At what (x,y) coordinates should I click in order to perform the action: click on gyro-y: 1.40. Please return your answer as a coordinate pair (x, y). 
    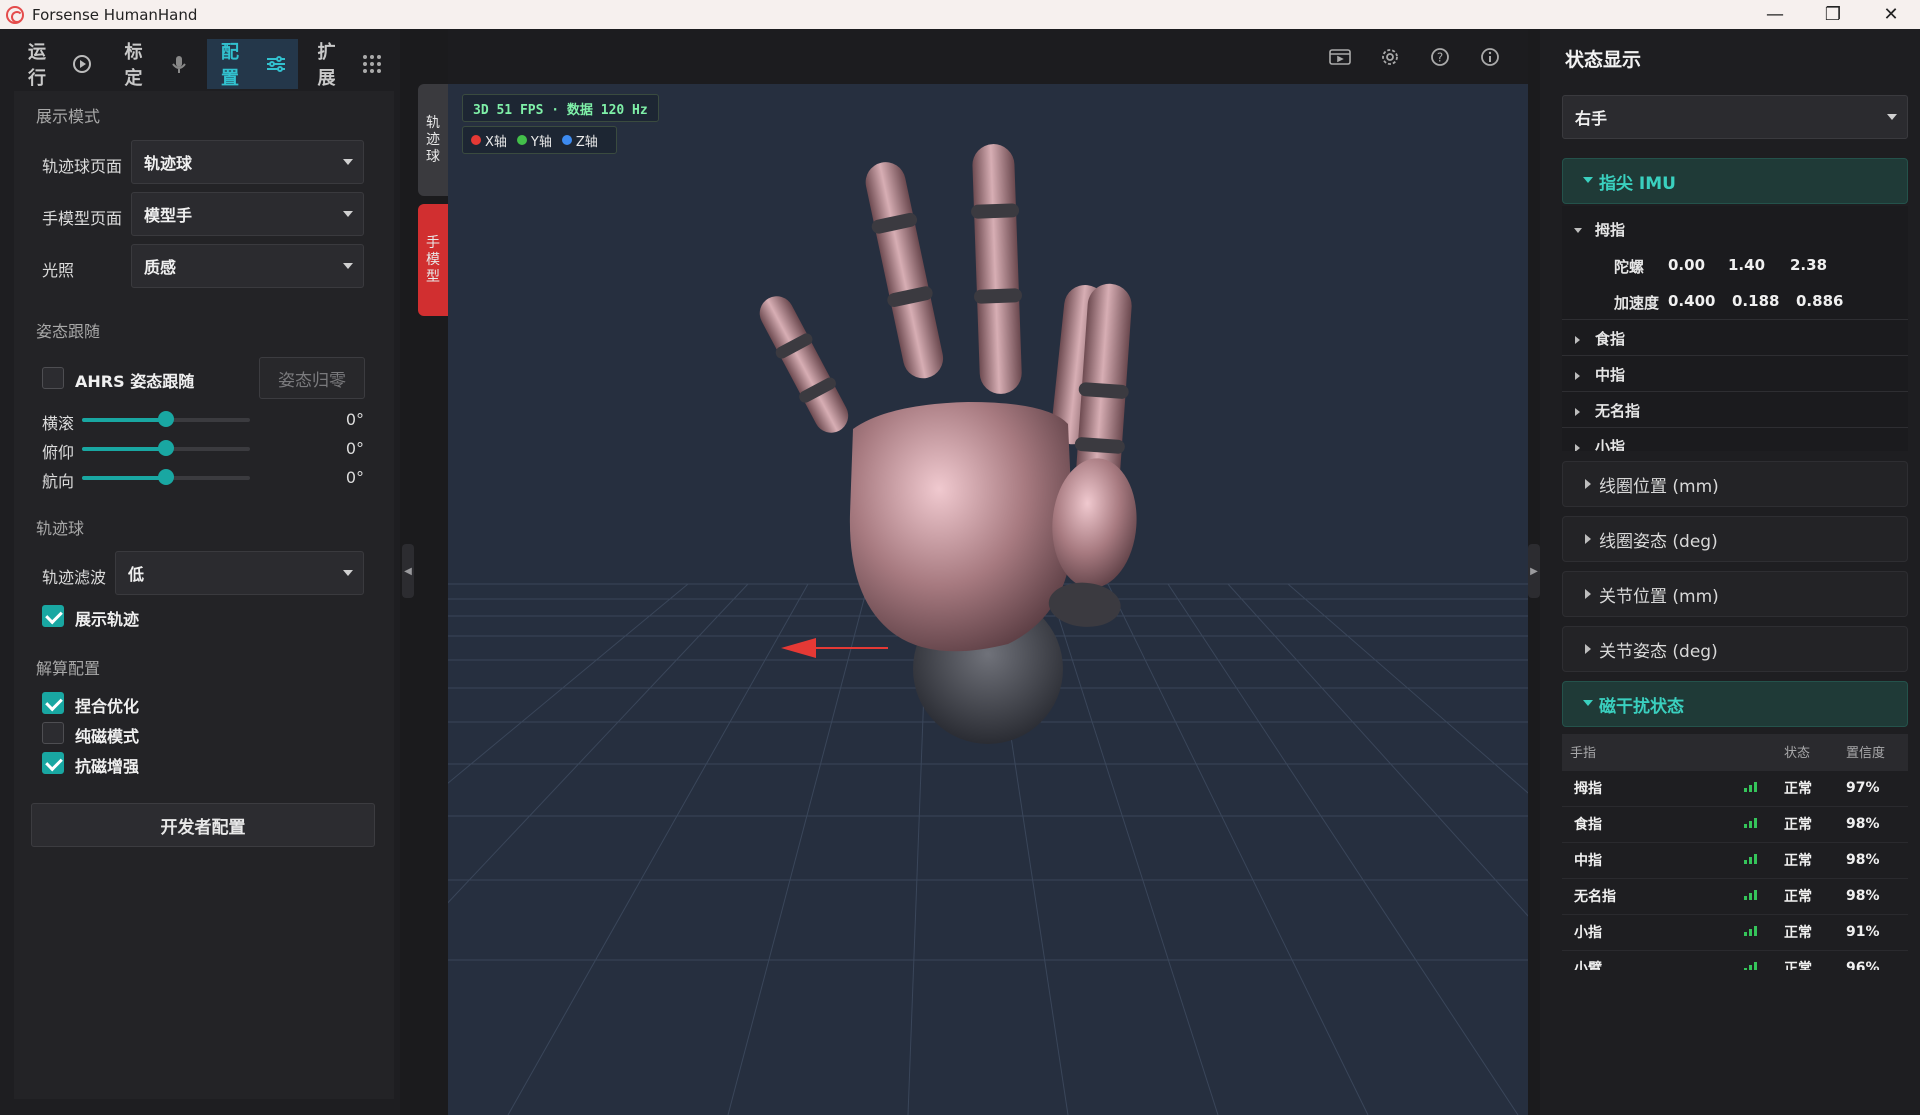
    Looking at the image, I should click on (1747, 265).